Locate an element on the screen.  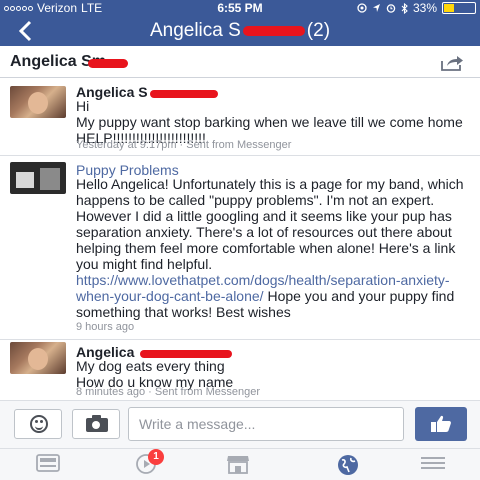
message-meta: 9 hours ago is located at coordinates (105, 327).